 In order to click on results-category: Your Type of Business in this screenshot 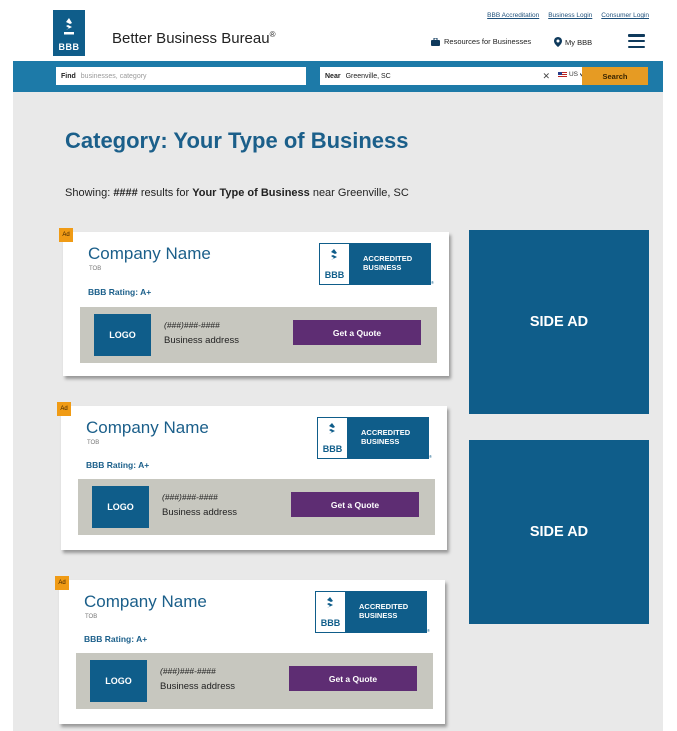, I will do `click(251, 193)`.